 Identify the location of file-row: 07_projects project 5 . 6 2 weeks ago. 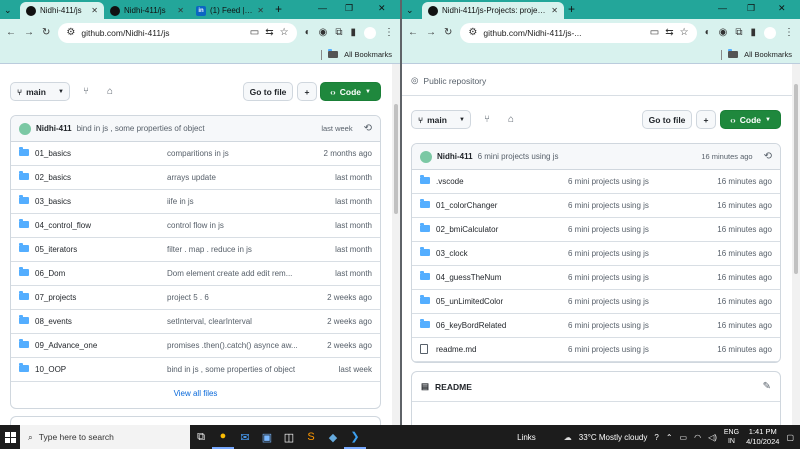
(195, 298).